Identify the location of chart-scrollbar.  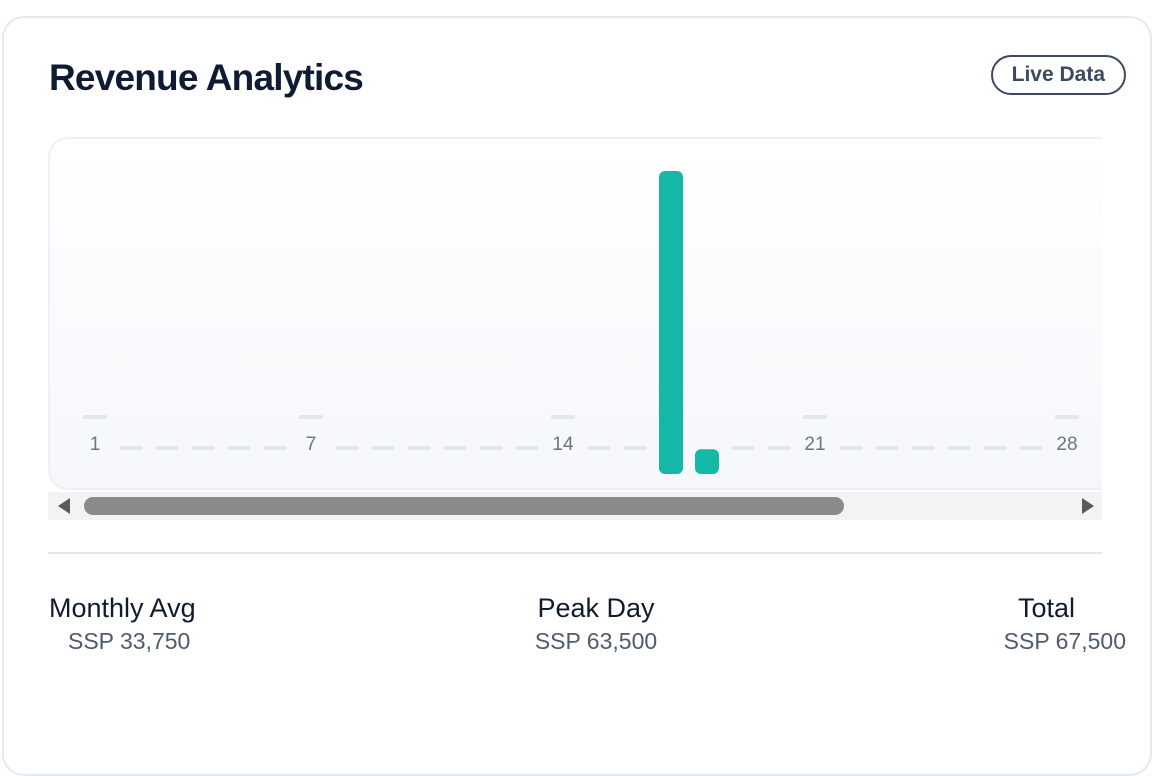
(575, 506).